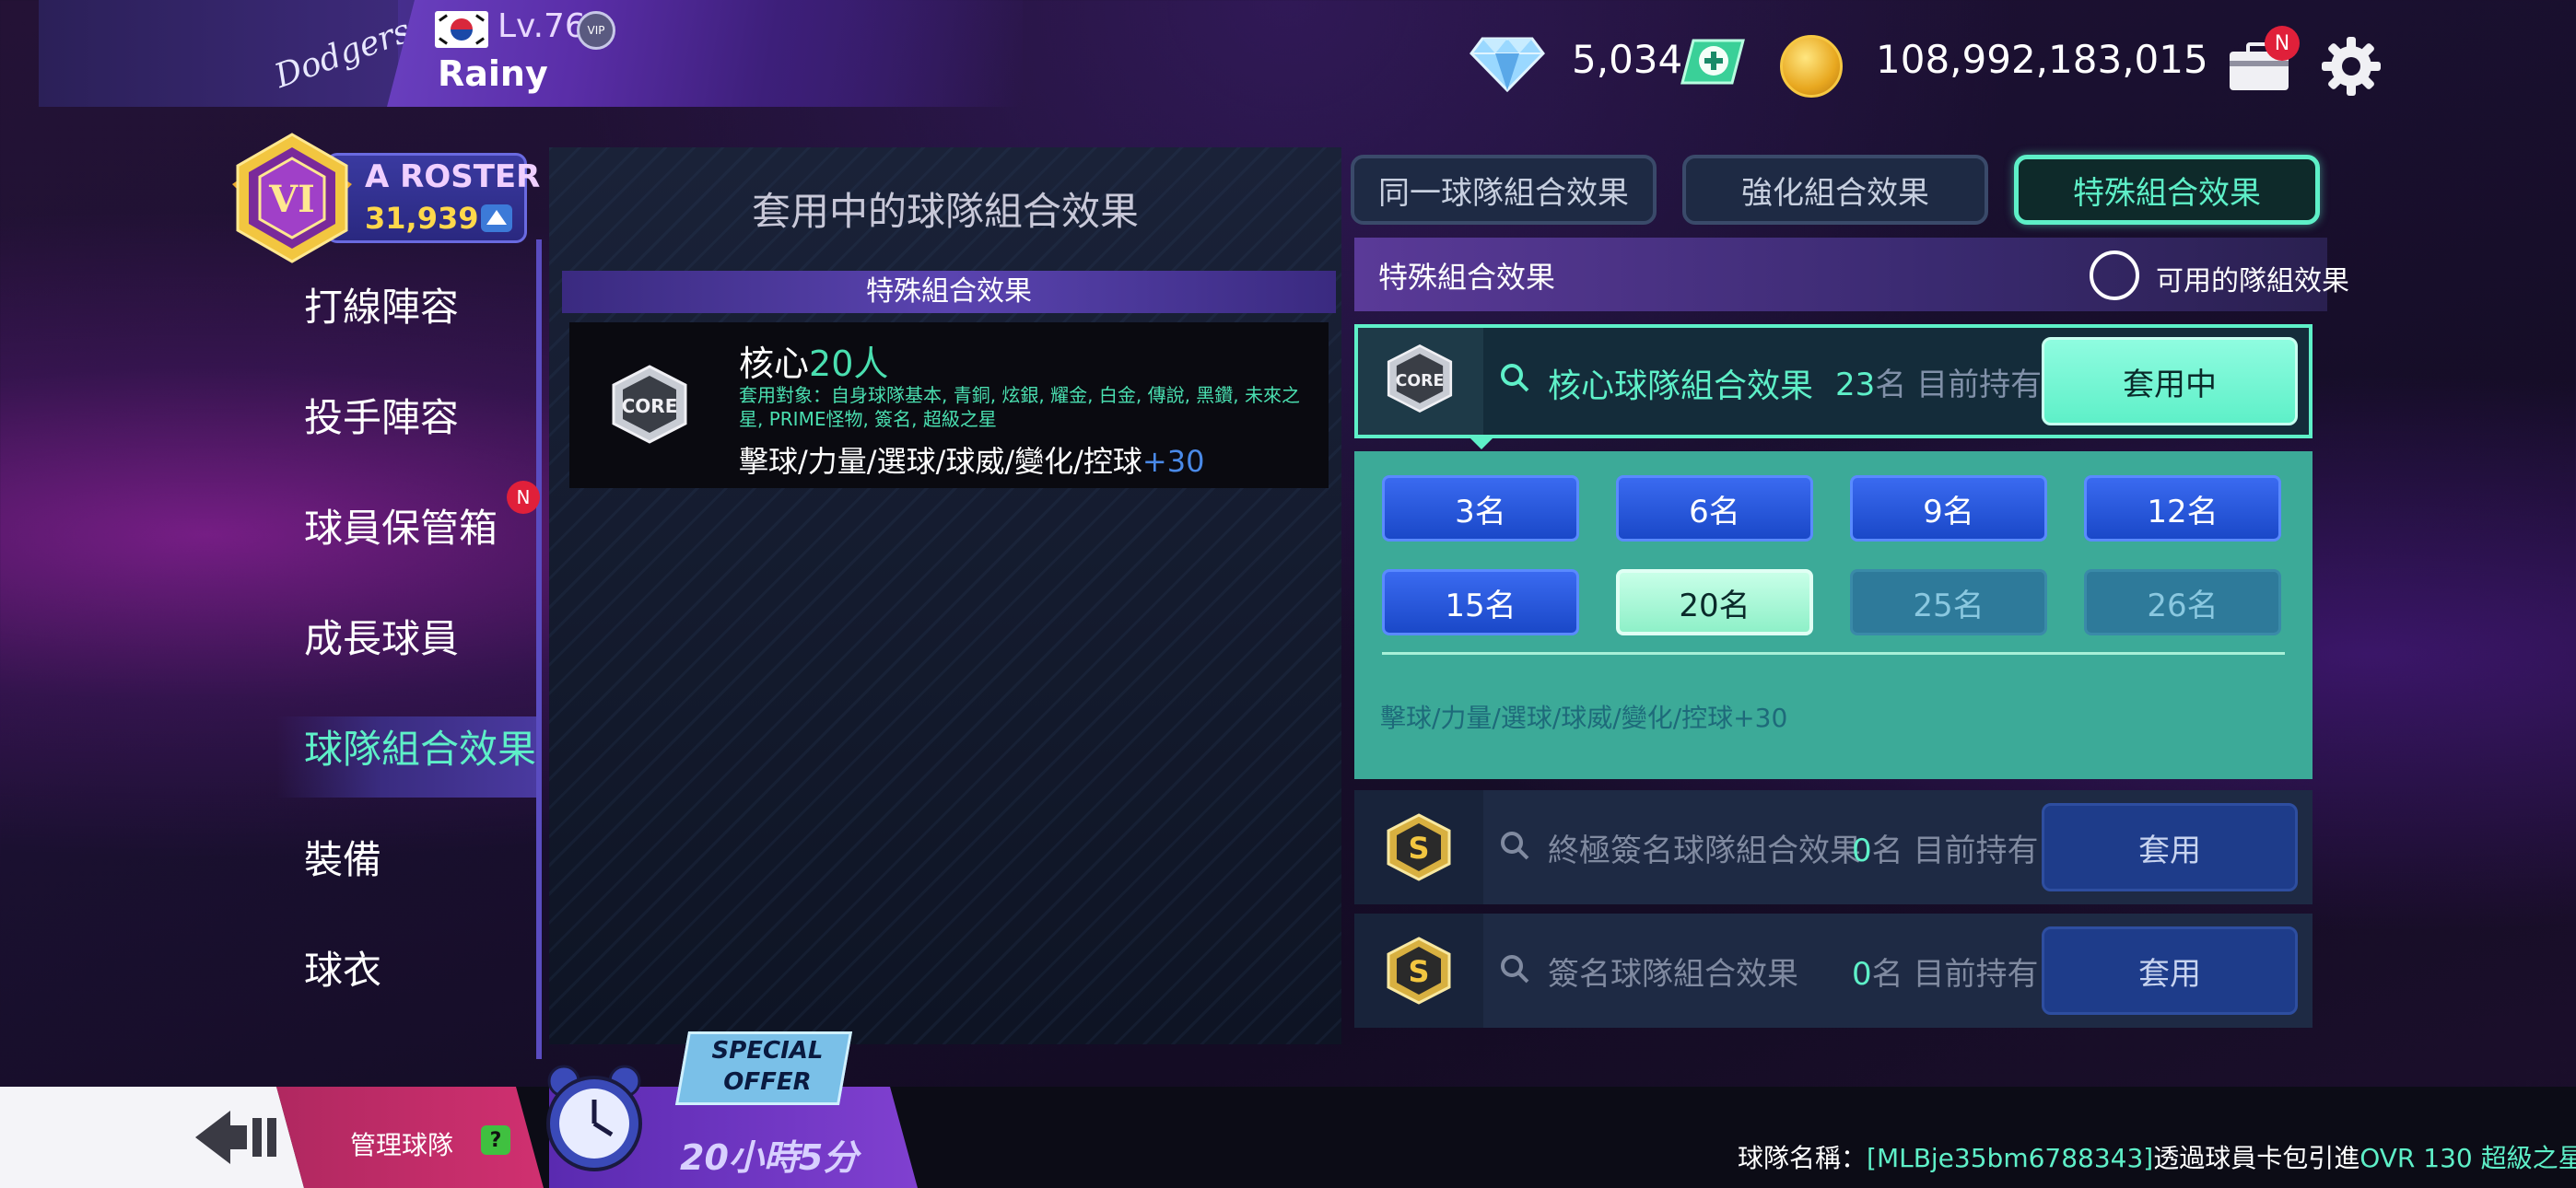  What do you see at coordinates (767, 1066) in the screenshot?
I see `special-offer-label: SPECIAL OFFER` at bounding box center [767, 1066].